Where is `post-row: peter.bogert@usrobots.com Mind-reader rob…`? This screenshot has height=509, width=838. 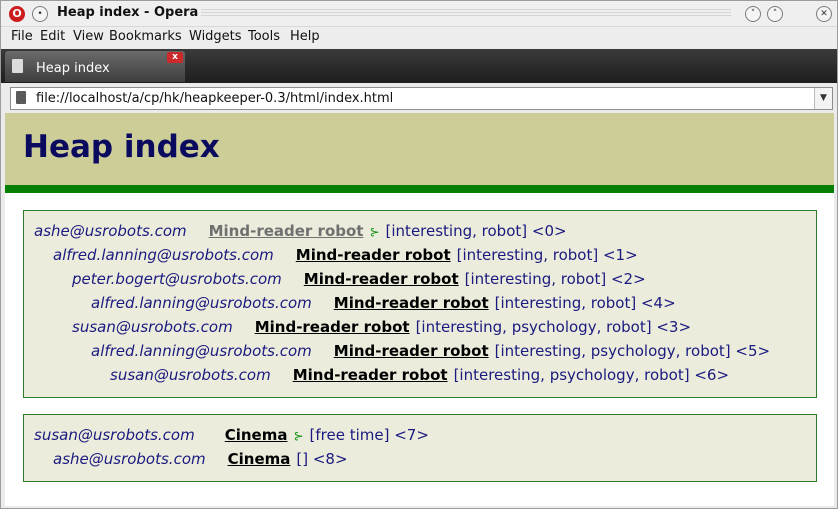
post-row: peter.bogert@usrobots.com Mind-reader rob… is located at coordinates (359, 281).